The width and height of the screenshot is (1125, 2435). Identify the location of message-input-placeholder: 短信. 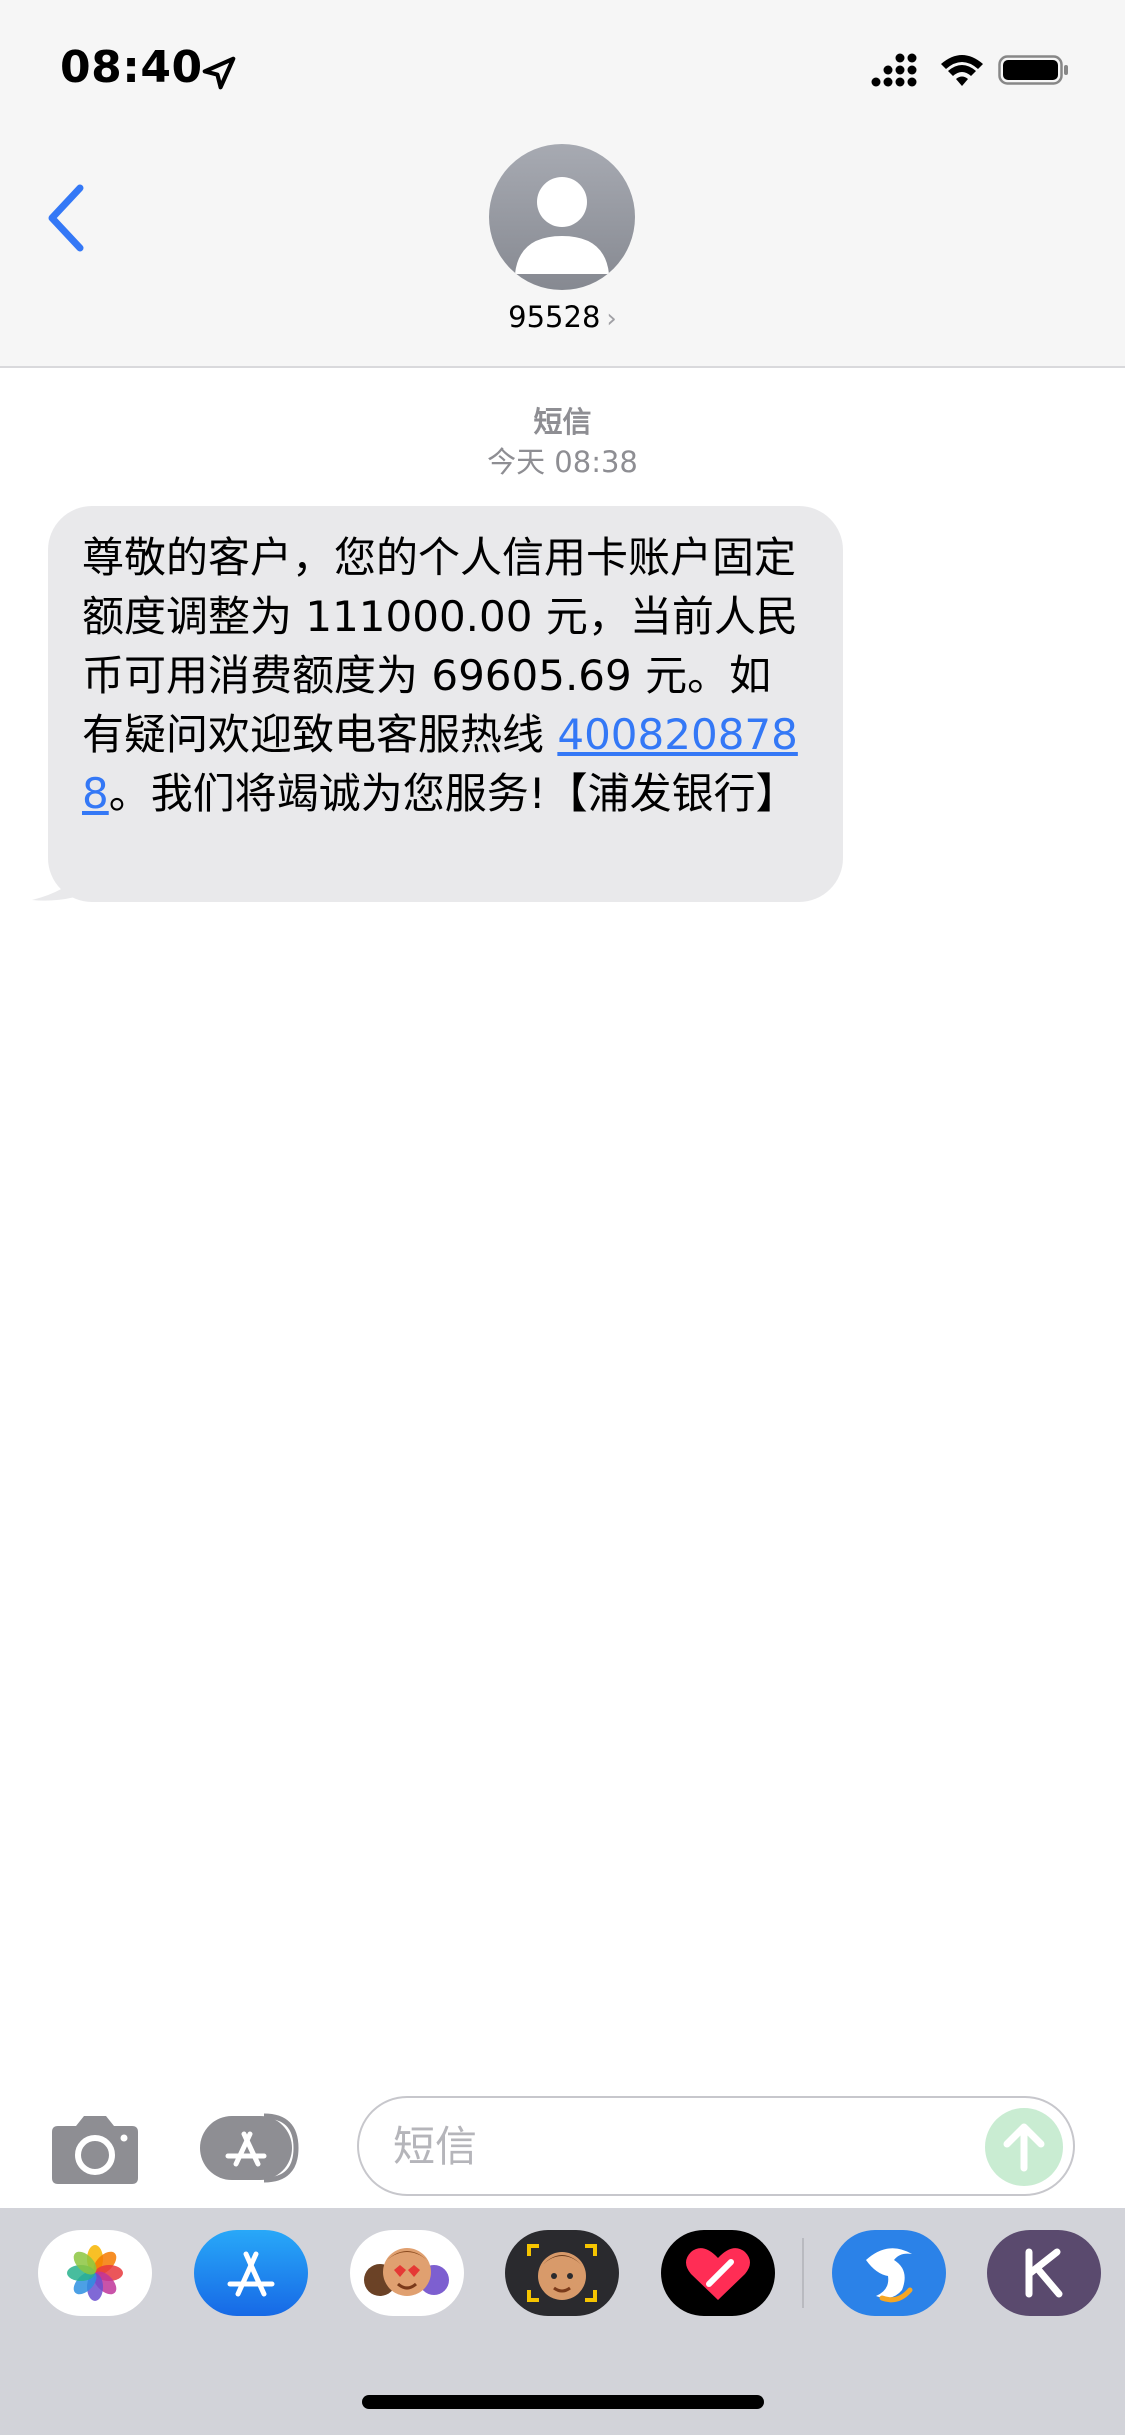
(435, 2146).